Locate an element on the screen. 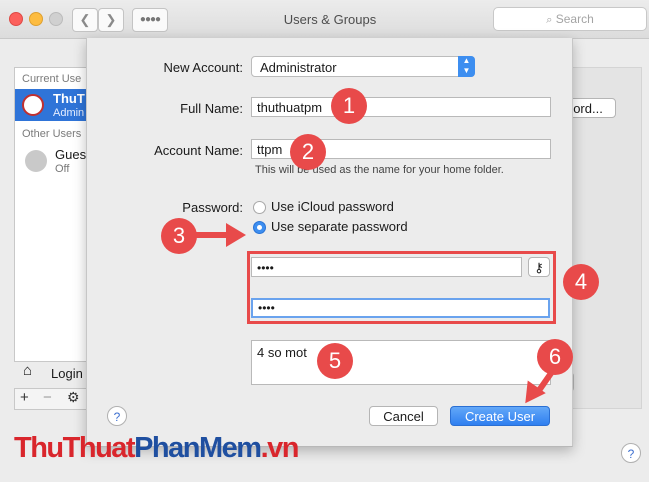 This screenshot has width=649, height=482. cancel-button: Cancel is located at coordinates (403, 416).